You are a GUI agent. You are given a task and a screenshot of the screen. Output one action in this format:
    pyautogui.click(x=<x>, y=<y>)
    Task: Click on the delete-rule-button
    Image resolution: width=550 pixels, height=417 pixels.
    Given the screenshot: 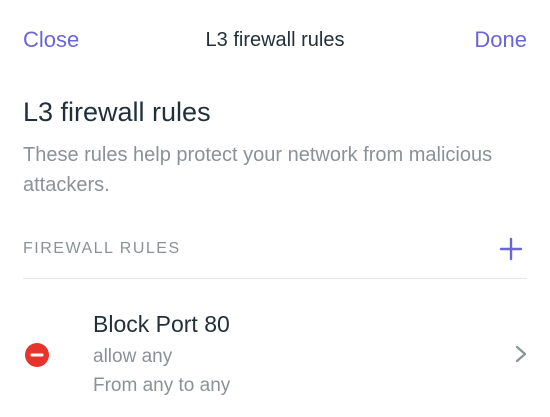 What is the action you would take?
    pyautogui.click(x=37, y=355)
    